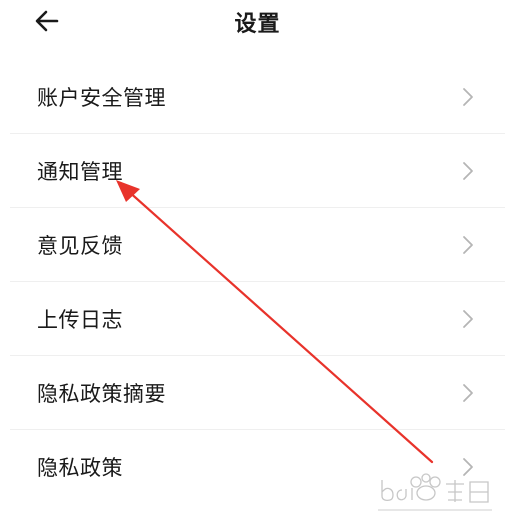 This screenshot has width=515, height=520. I want to click on menu-item-privacy-summary: 隐私政策摘要, so click(257, 393).